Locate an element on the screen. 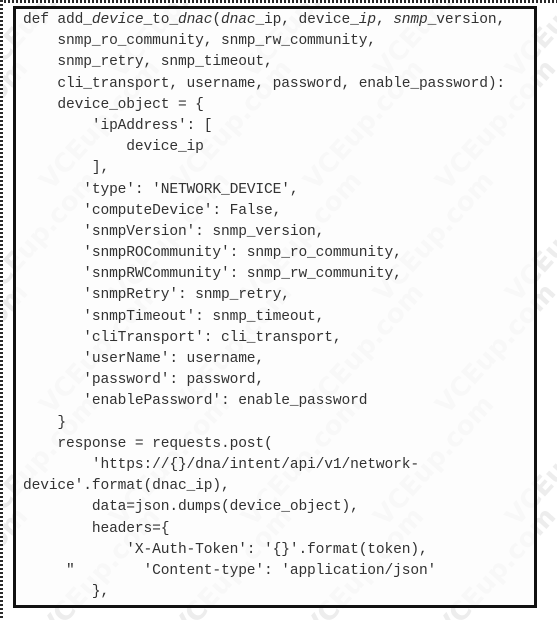 This screenshot has height=620, width=557. dotted-border-left is located at coordinates (1, 310).